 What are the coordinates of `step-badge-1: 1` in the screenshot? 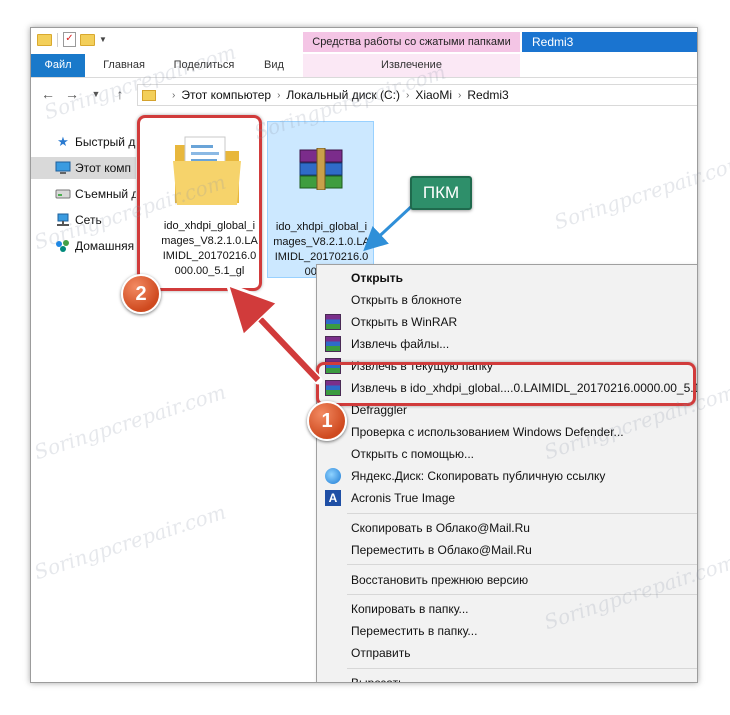 It's located at (327, 421).